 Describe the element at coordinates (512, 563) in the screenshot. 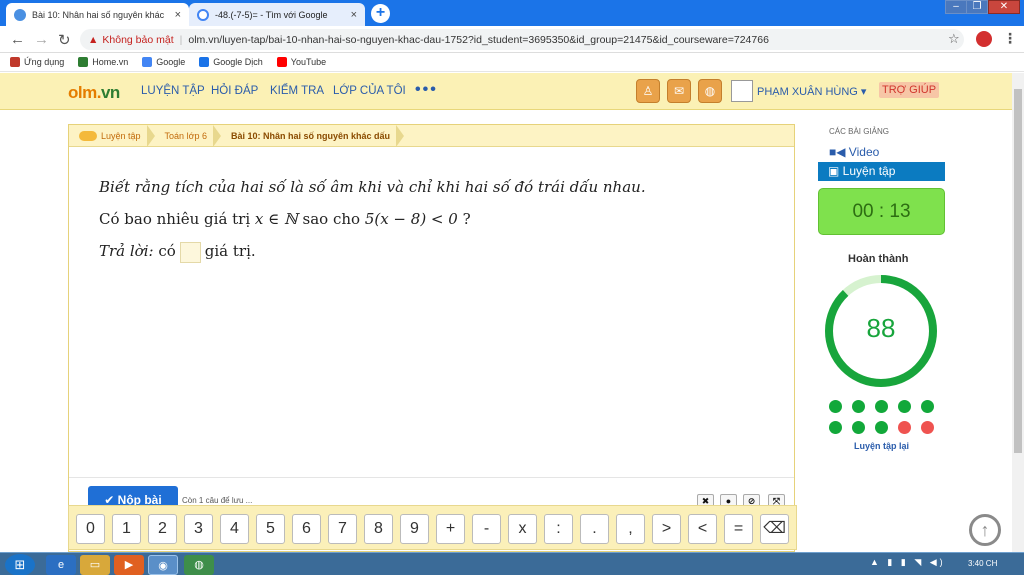

I see `windows-taskbar: ⊞ e ▭ ▶ ◉ ◍ ▲ ▮ ▮ ◥ ◀) 3:40 CH` at that location.